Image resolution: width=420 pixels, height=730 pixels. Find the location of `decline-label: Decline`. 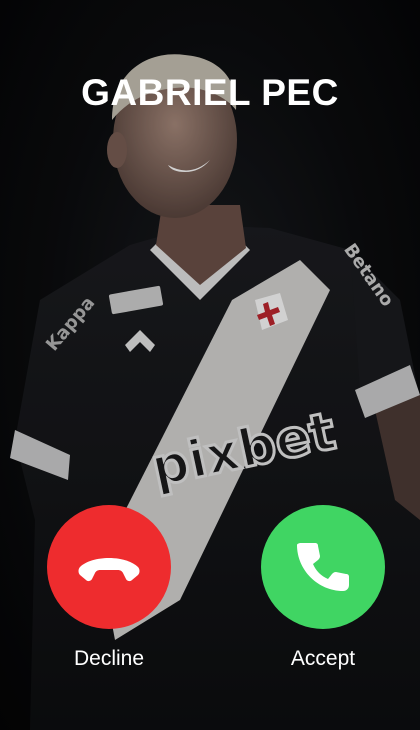

decline-label: Decline is located at coordinates (109, 658).